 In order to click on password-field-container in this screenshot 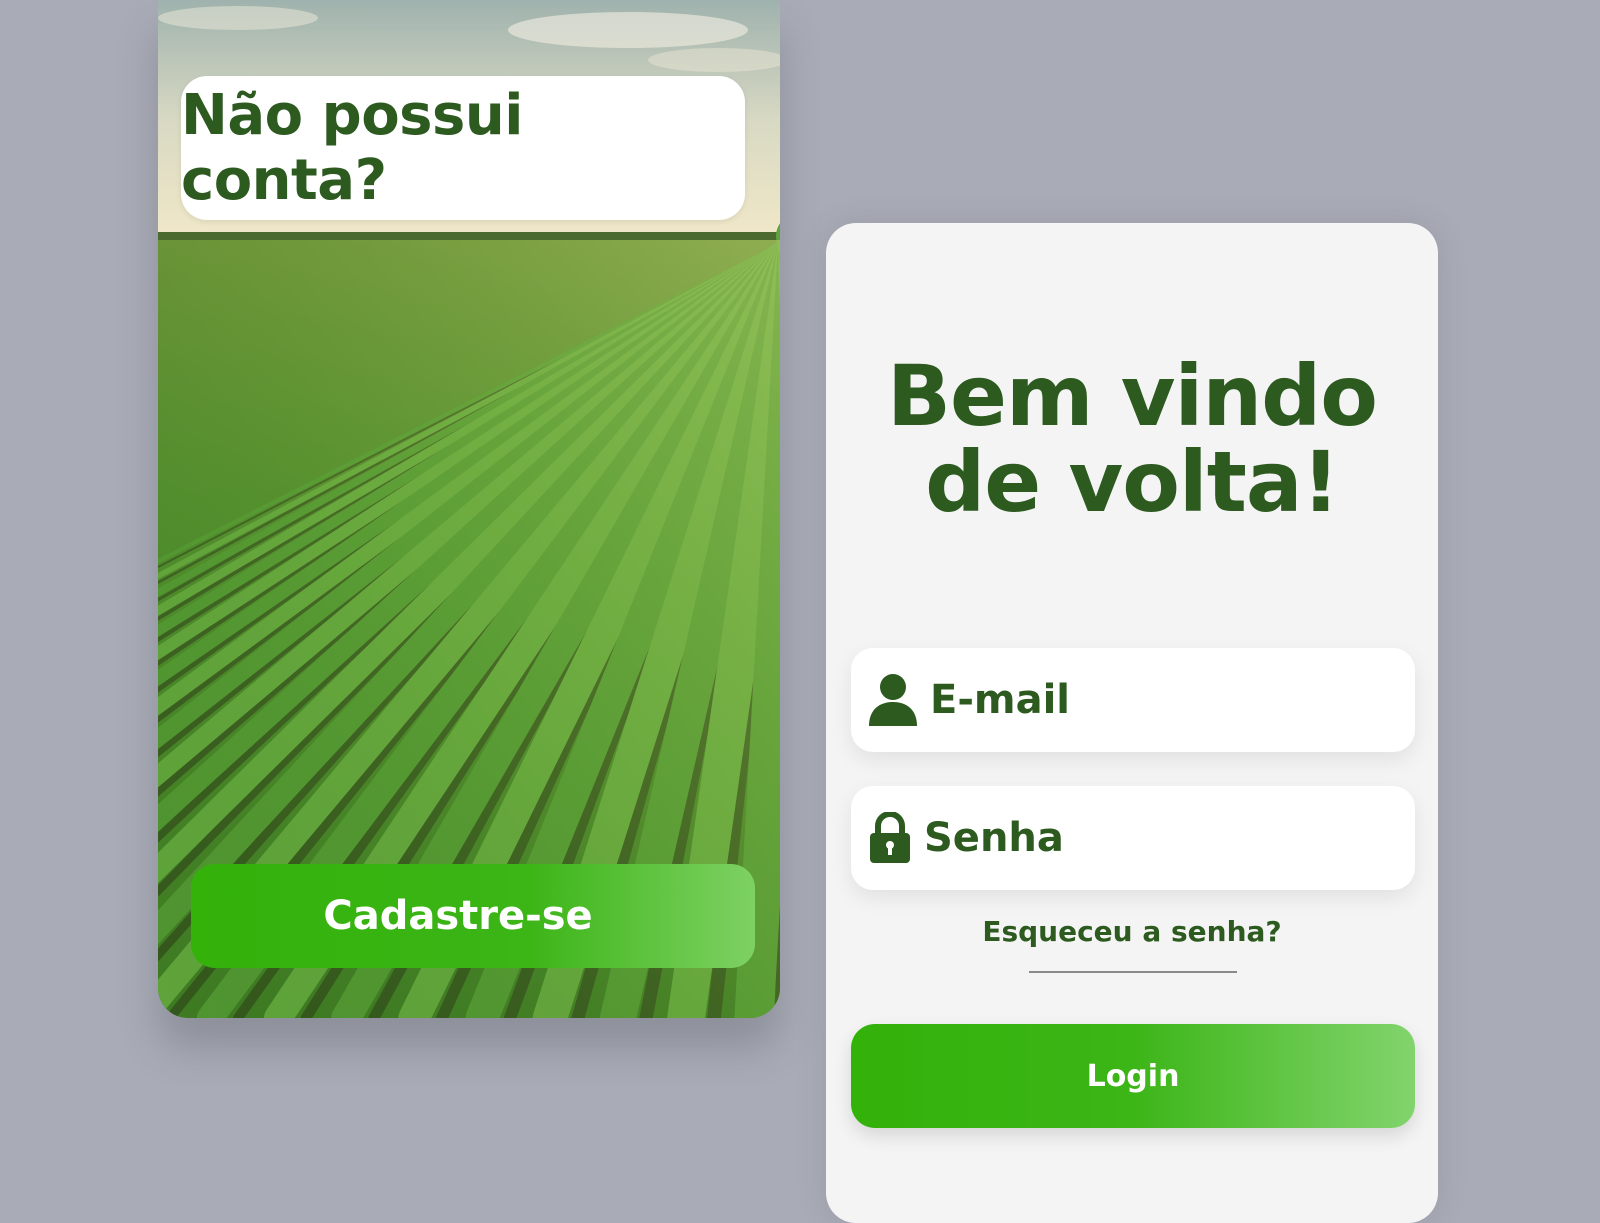, I will do `click(1168, 838)`.